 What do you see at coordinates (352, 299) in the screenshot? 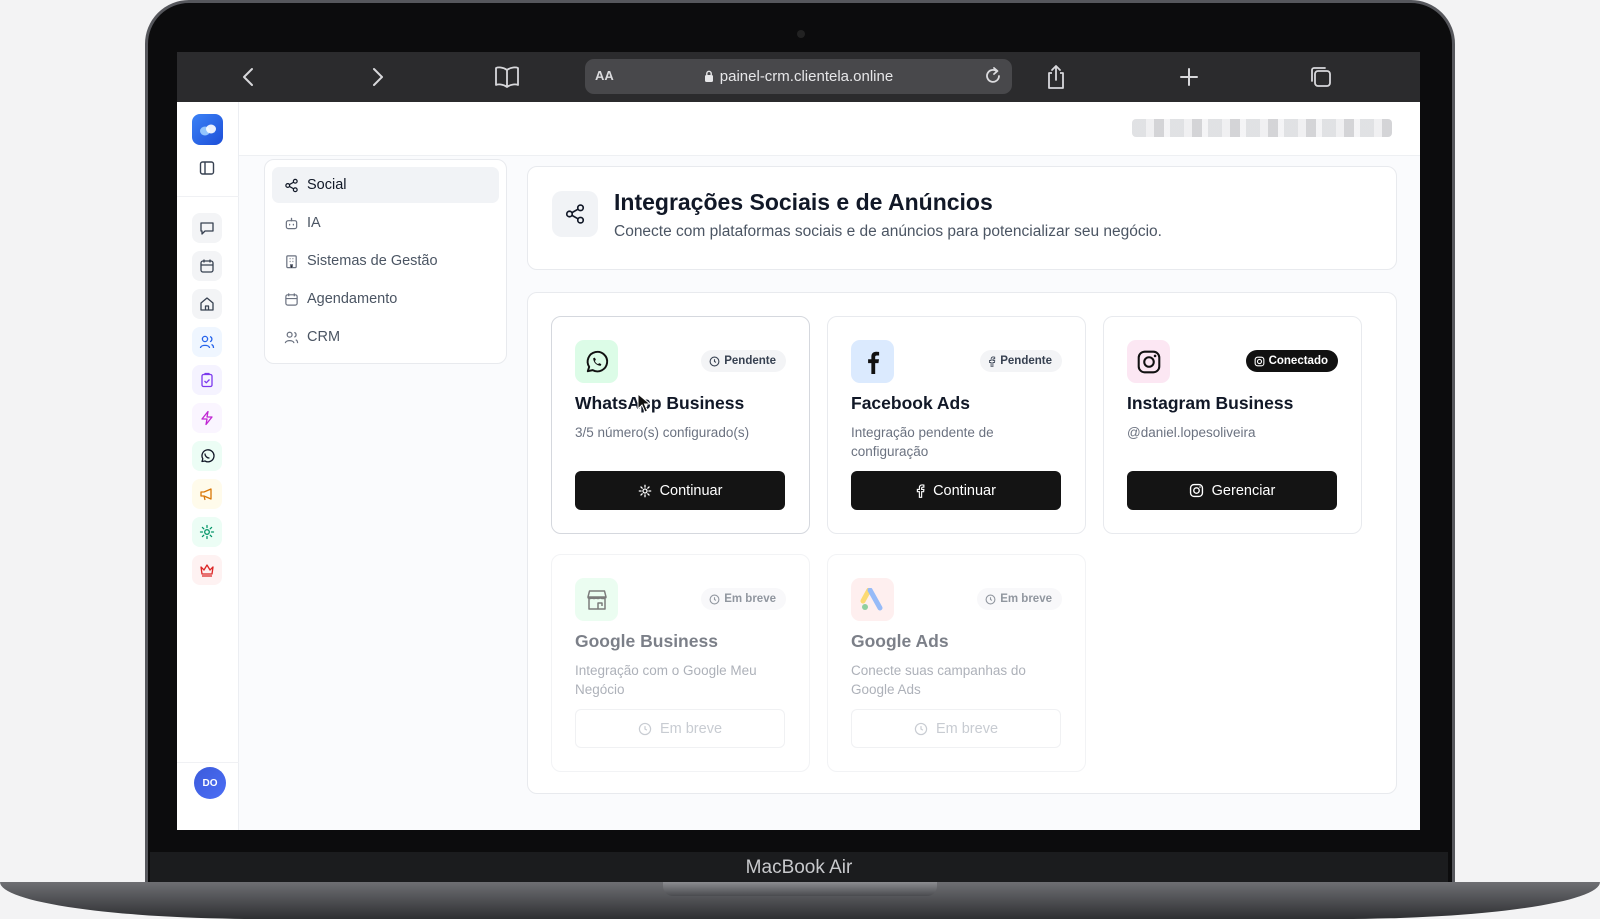
I see `nav-item-label: Agendamento` at bounding box center [352, 299].